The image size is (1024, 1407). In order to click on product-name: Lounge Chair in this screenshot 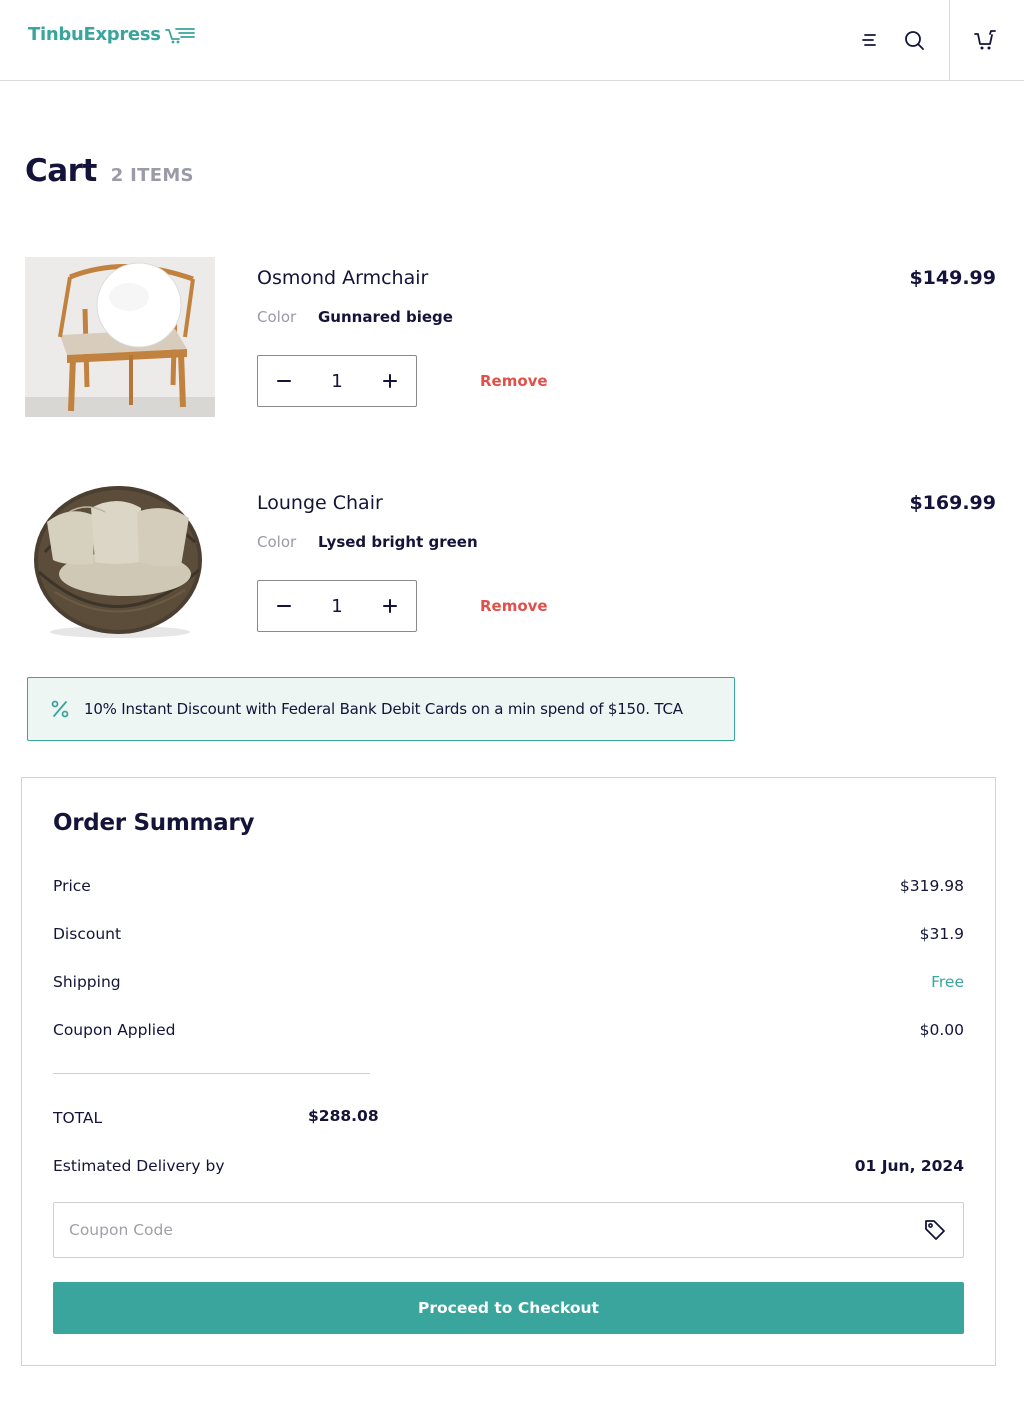, I will do `click(320, 503)`.